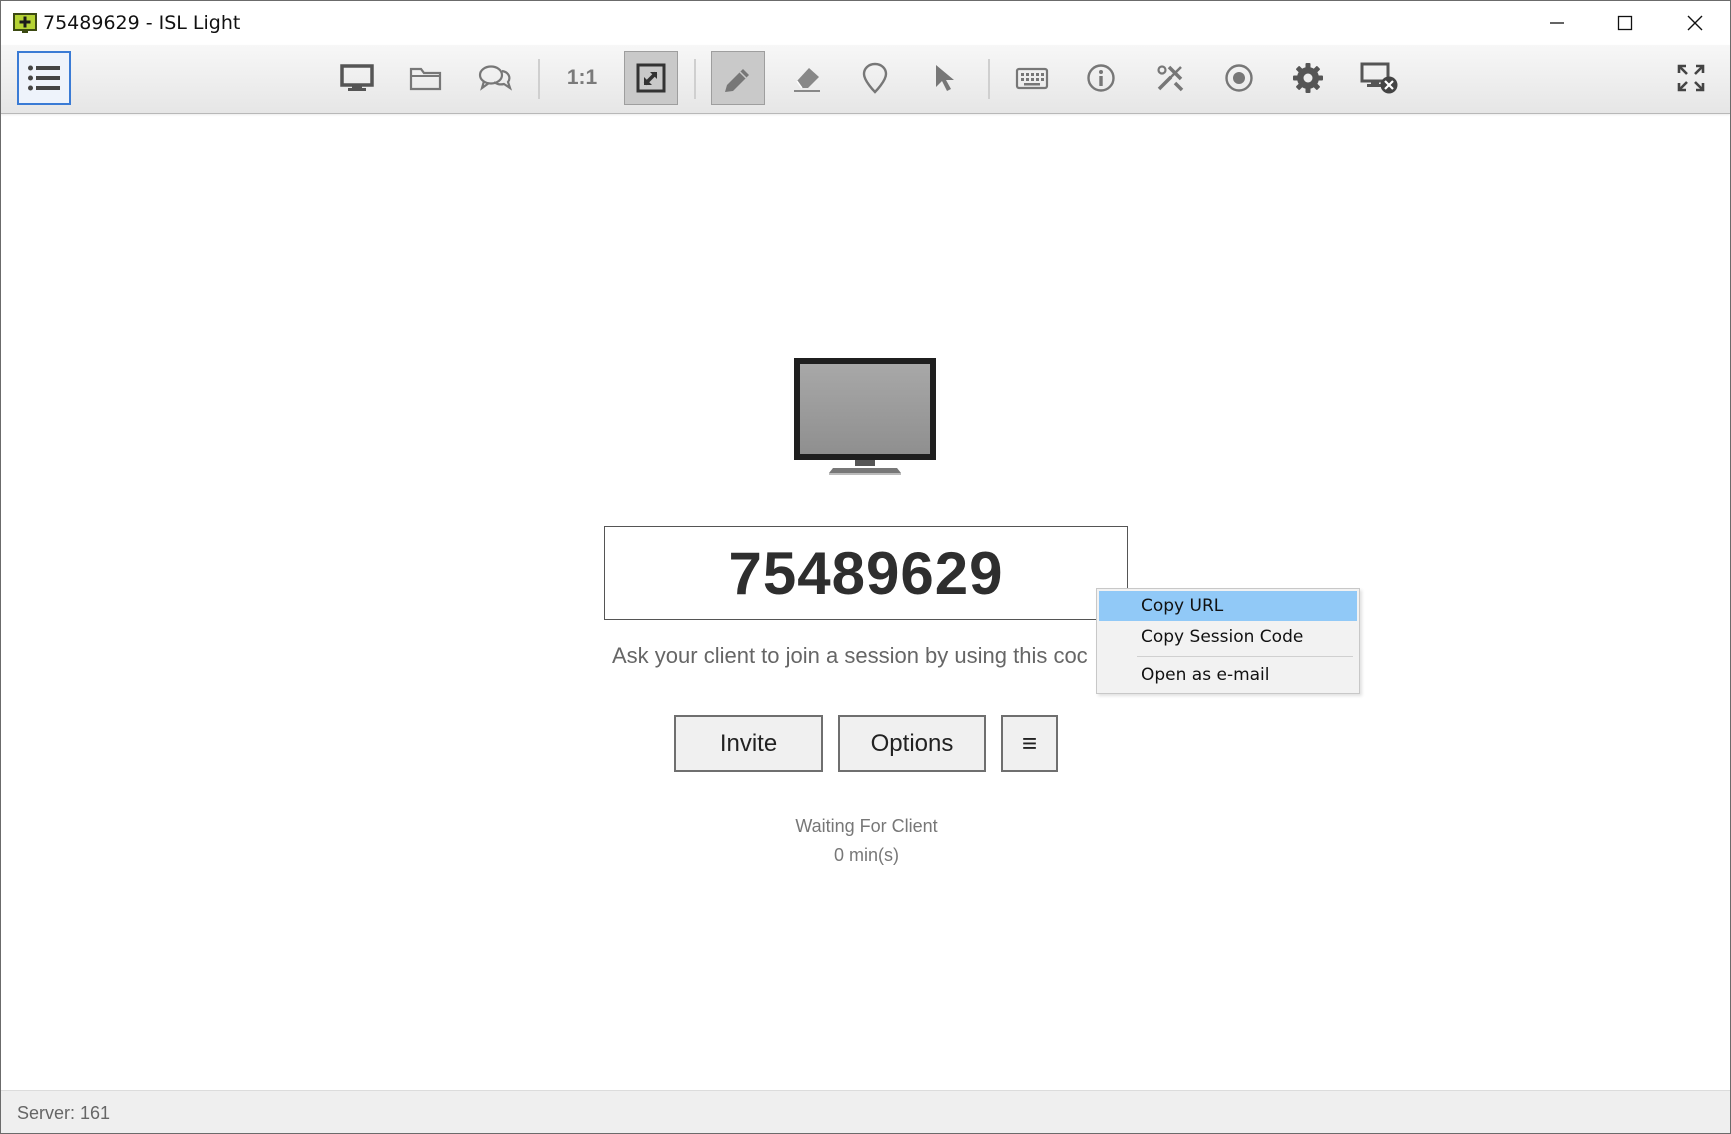  I want to click on minimize-button, so click(1557, 23).